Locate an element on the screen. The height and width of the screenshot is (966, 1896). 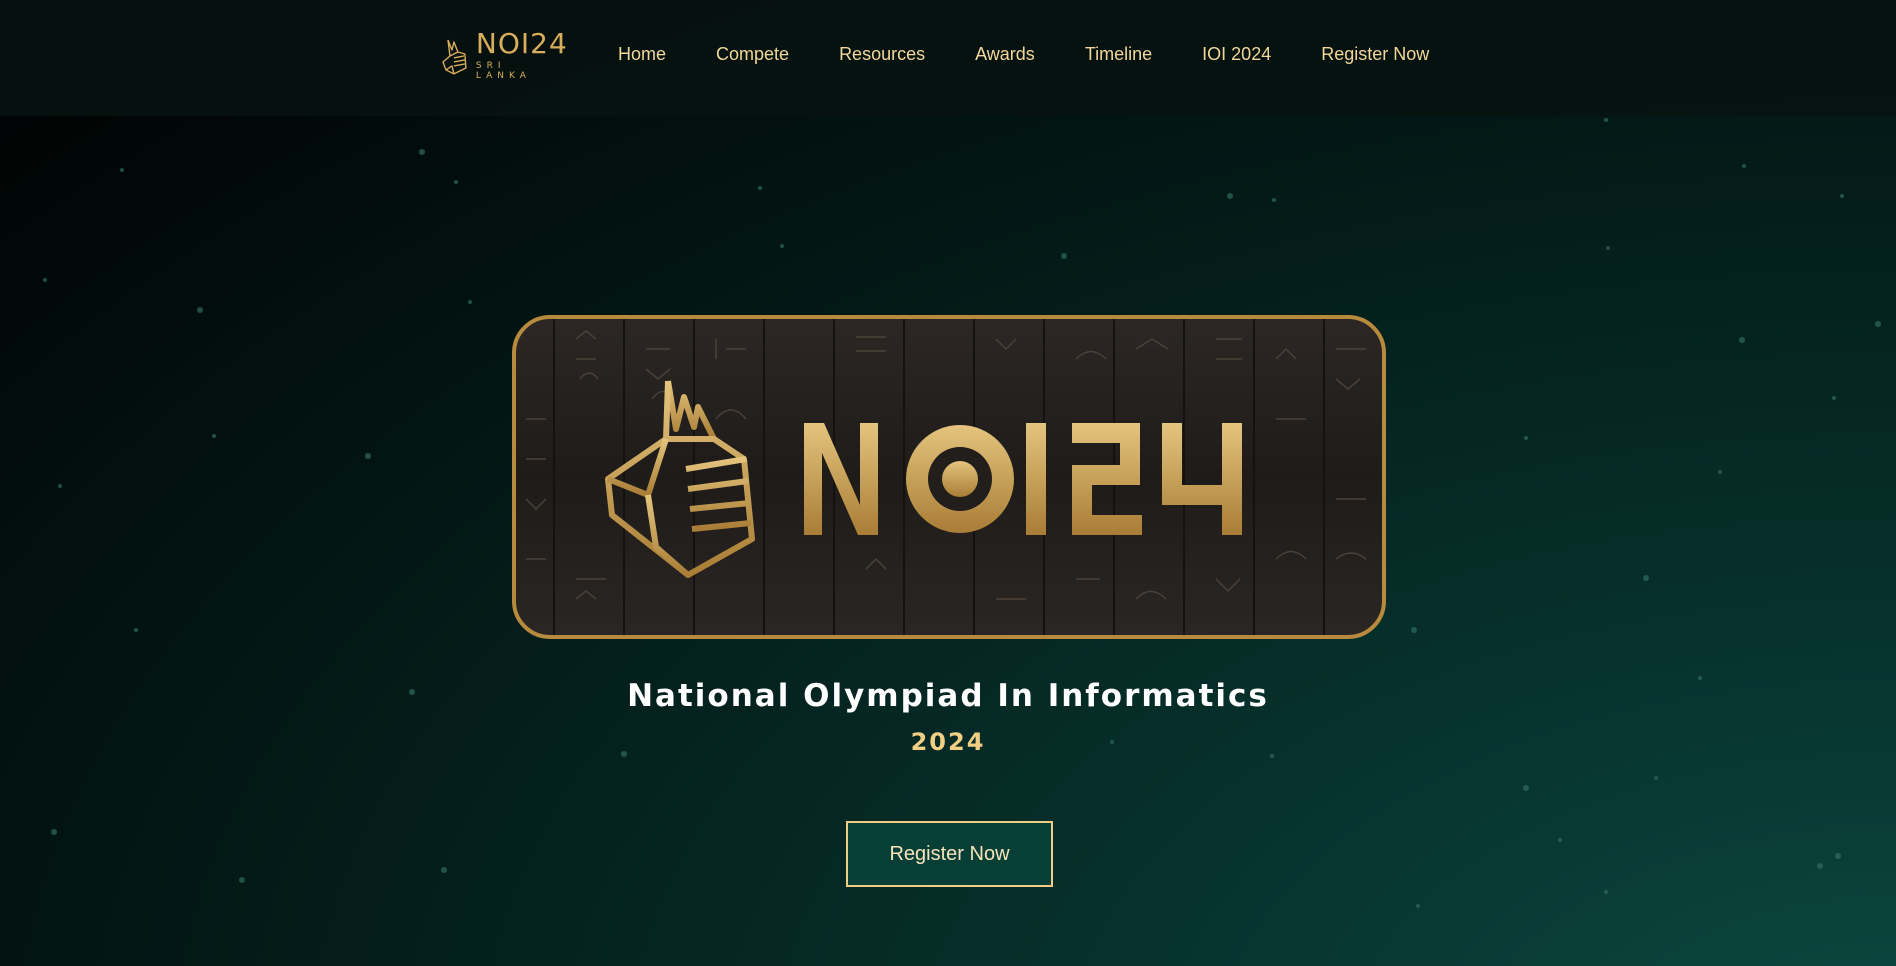
register-now-button: Register Now is located at coordinates (949, 854).